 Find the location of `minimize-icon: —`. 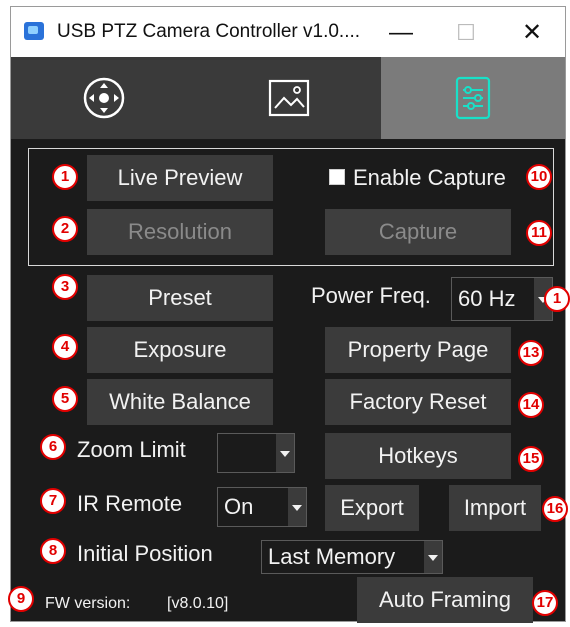

minimize-icon: — is located at coordinates (401, 33).